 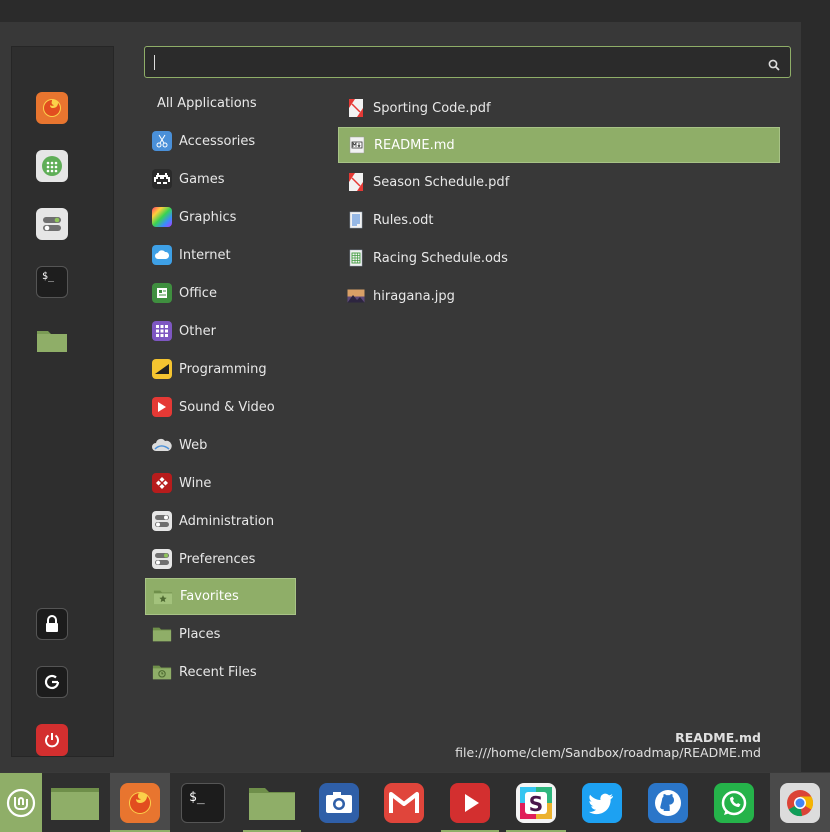 What do you see at coordinates (734, 802) in the screenshot?
I see `whatsapp-icon` at bounding box center [734, 802].